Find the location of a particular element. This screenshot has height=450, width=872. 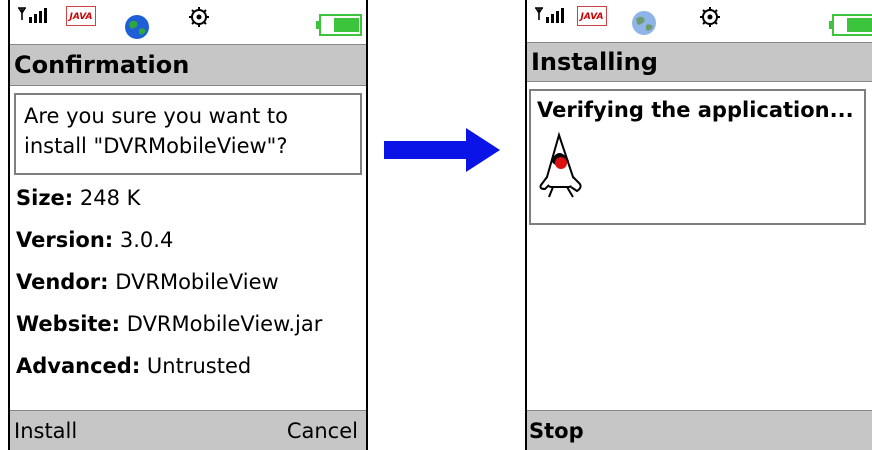

detail-website: Website: DVRMobileView.jar is located at coordinates (169, 324).